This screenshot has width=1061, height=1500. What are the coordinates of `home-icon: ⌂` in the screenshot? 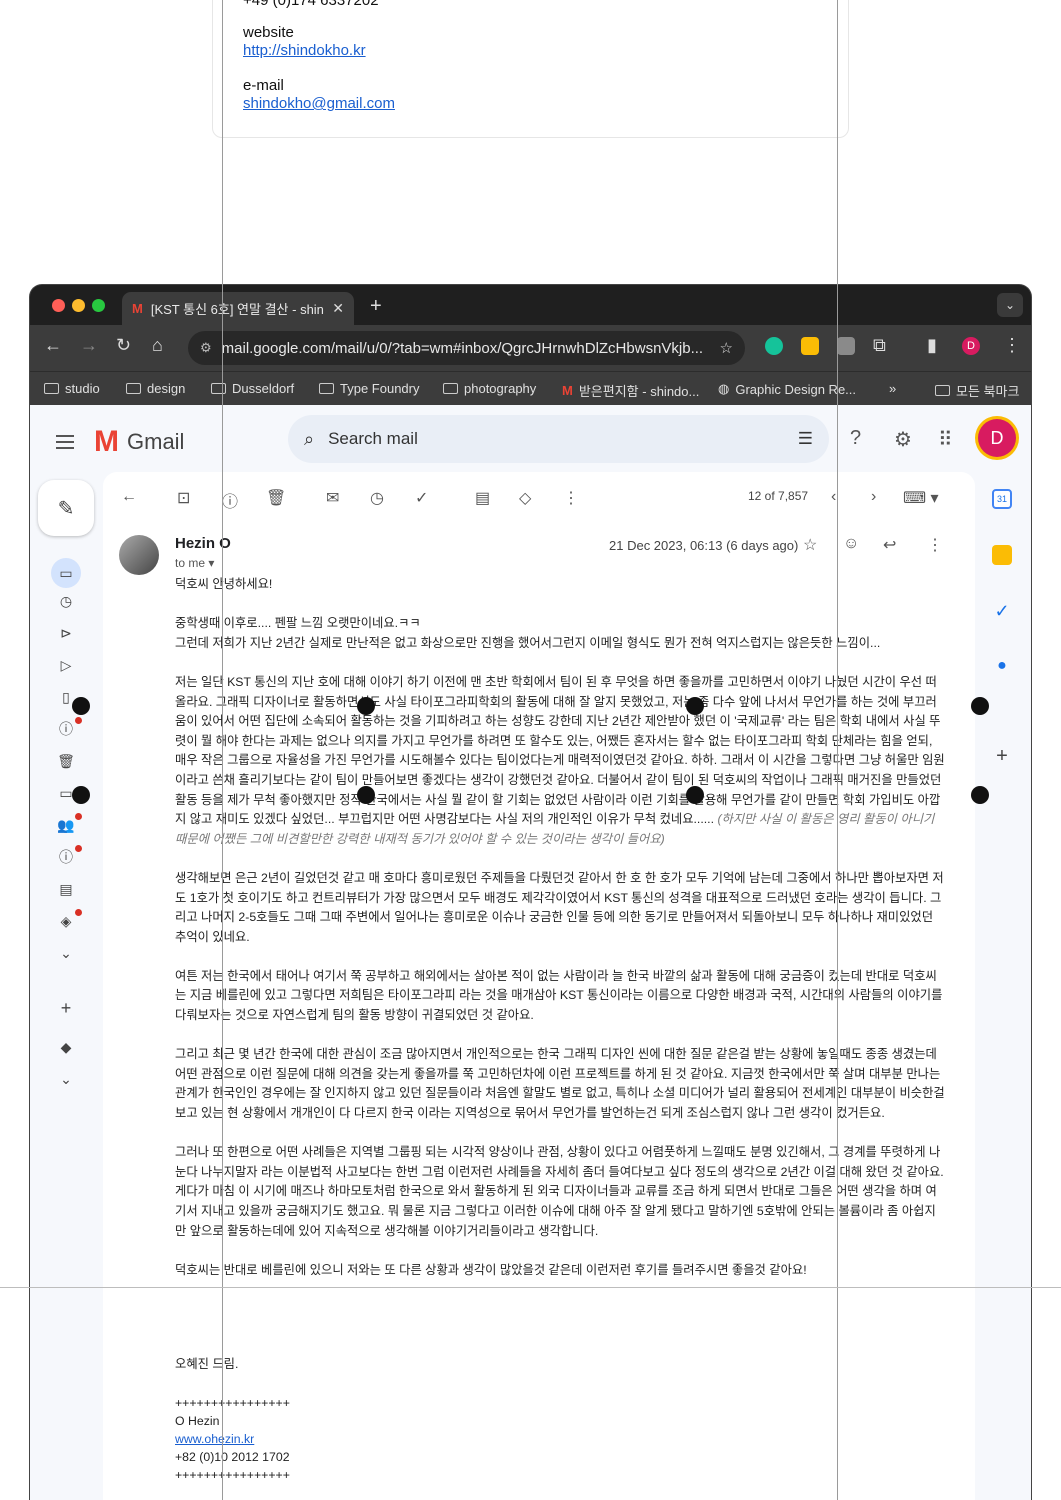 It's located at (157, 345).